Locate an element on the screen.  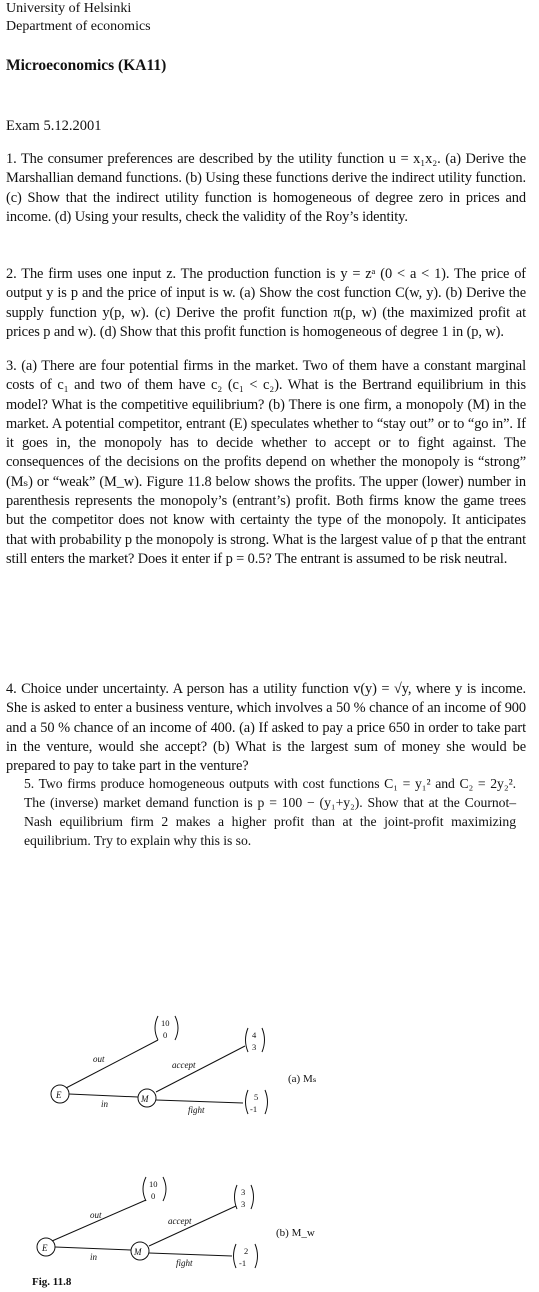
payoff-fight-b: 2 -1 is located at coordinates (245, 1256).